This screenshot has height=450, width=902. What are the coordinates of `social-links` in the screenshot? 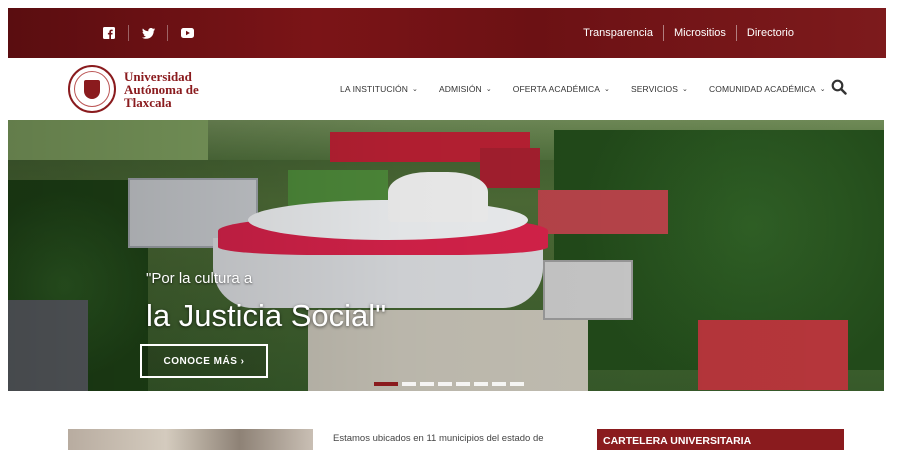 It's located at (148, 33).